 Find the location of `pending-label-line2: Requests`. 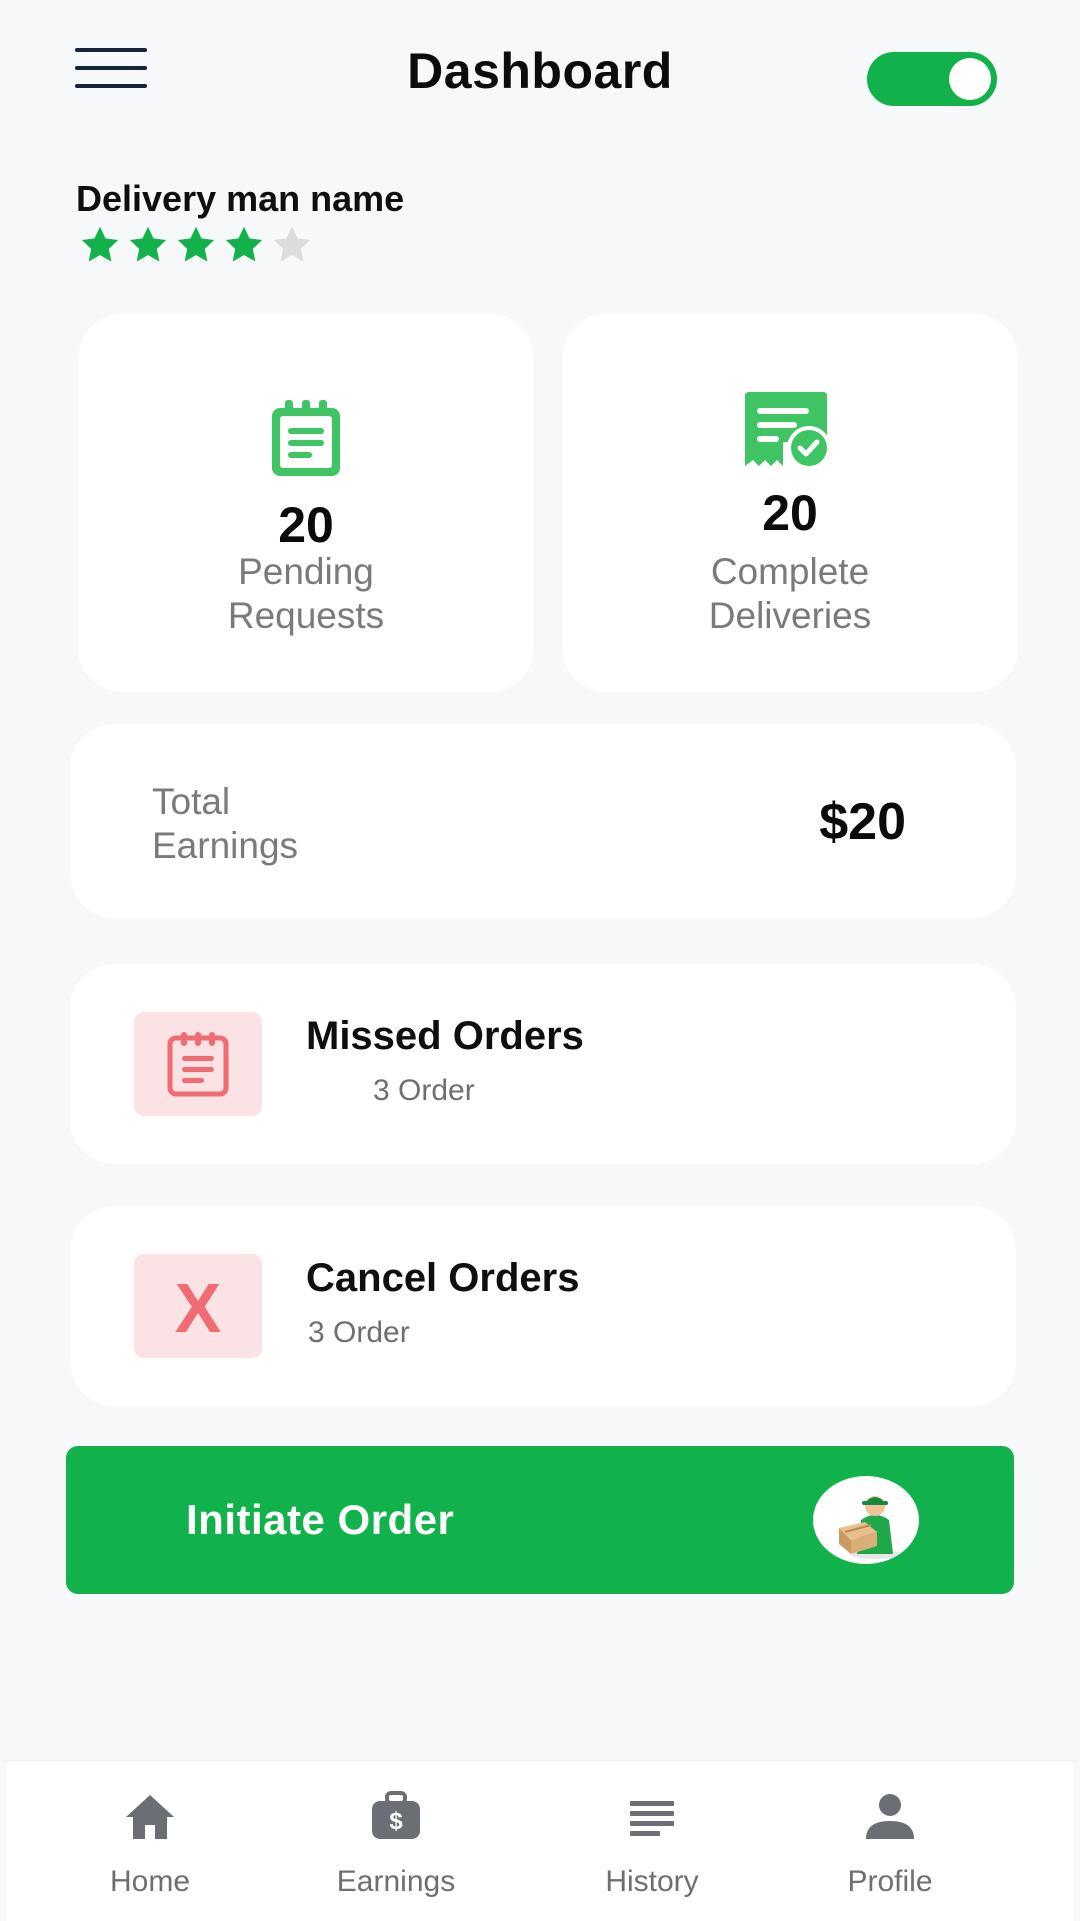

pending-label-line2: Requests is located at coordinates (306, 615).